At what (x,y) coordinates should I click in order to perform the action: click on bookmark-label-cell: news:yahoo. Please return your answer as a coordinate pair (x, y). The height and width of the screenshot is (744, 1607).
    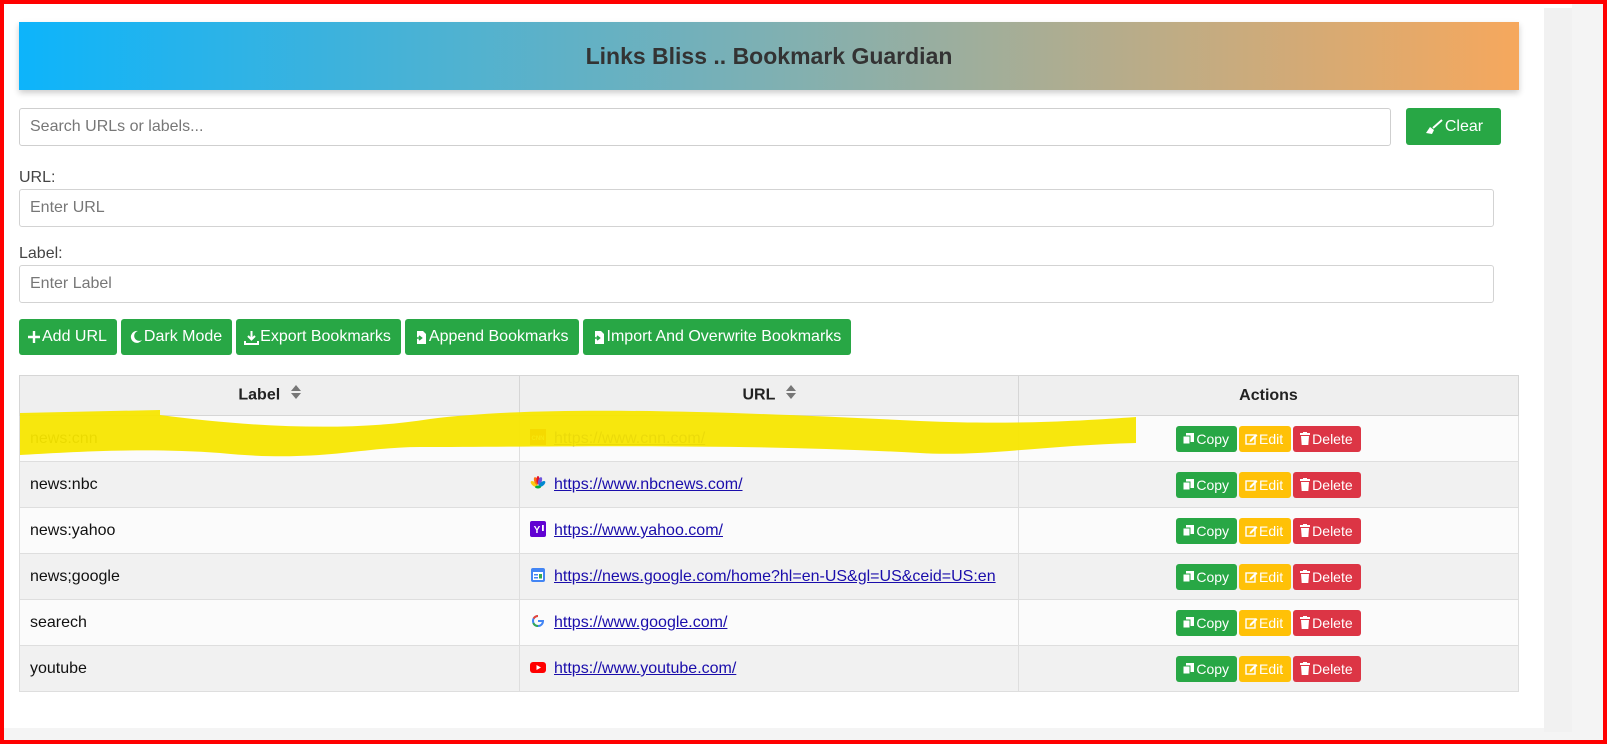
    Looking at the image, I should click on (269, 530).